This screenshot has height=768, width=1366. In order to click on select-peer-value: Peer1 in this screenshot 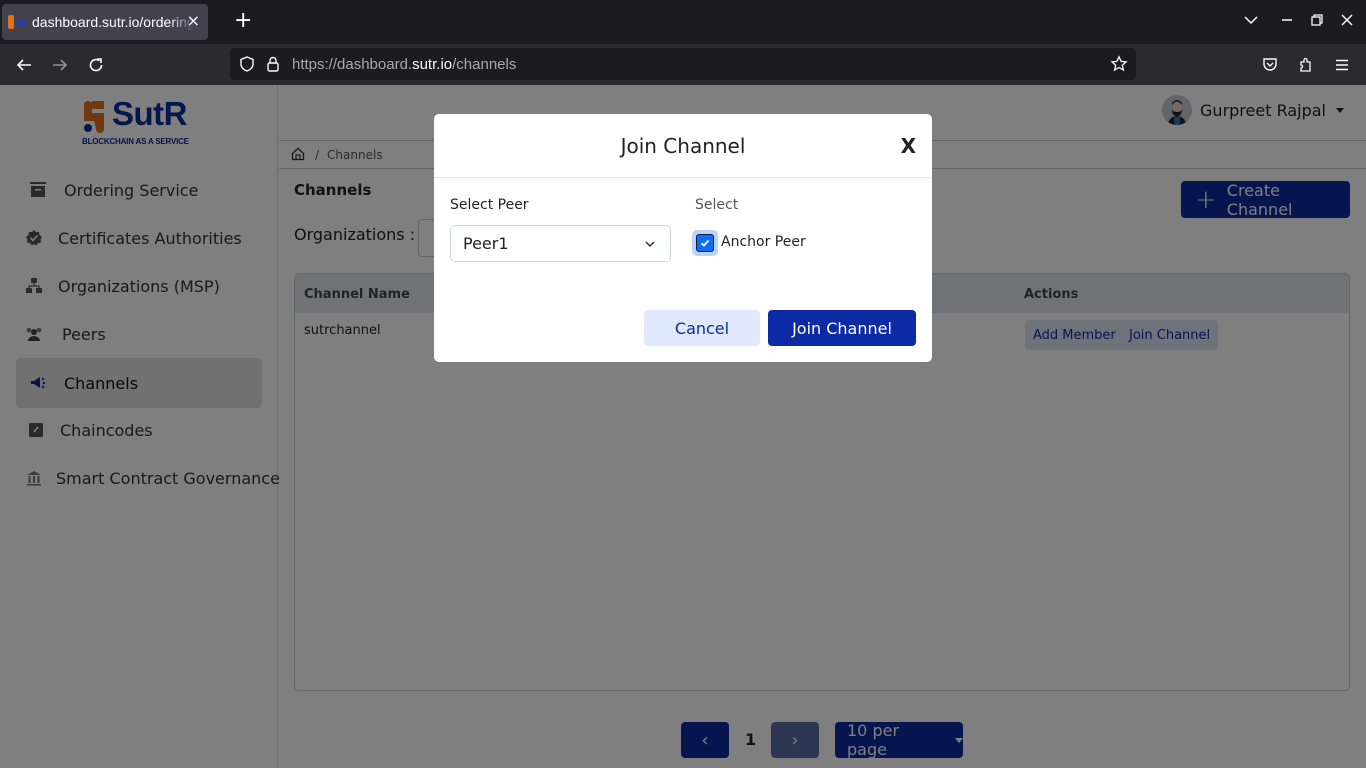, I will do `click(486, 243)`.